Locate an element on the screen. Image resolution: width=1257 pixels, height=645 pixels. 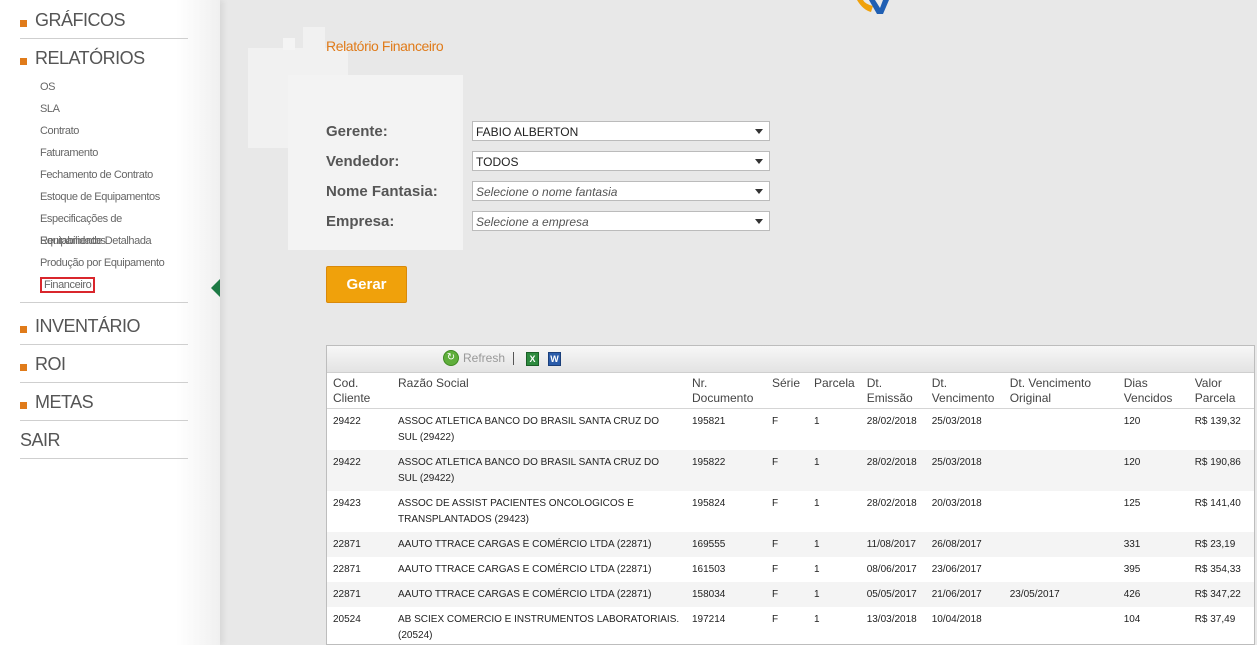
menu-graficos: GRÁFICOS is located at coordinates (104, 20).